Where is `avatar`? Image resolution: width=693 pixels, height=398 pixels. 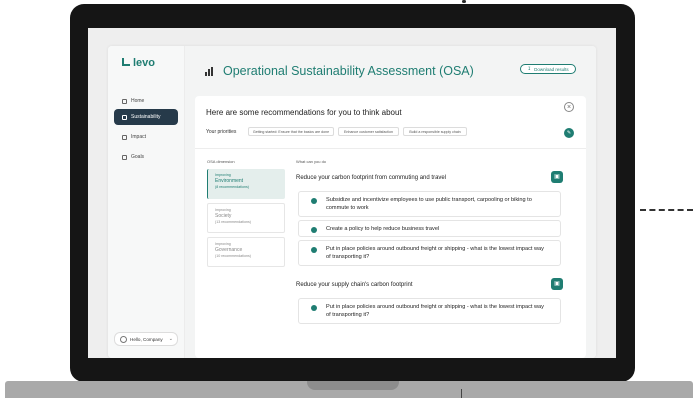 avatar is located at coordinates (123, 339).